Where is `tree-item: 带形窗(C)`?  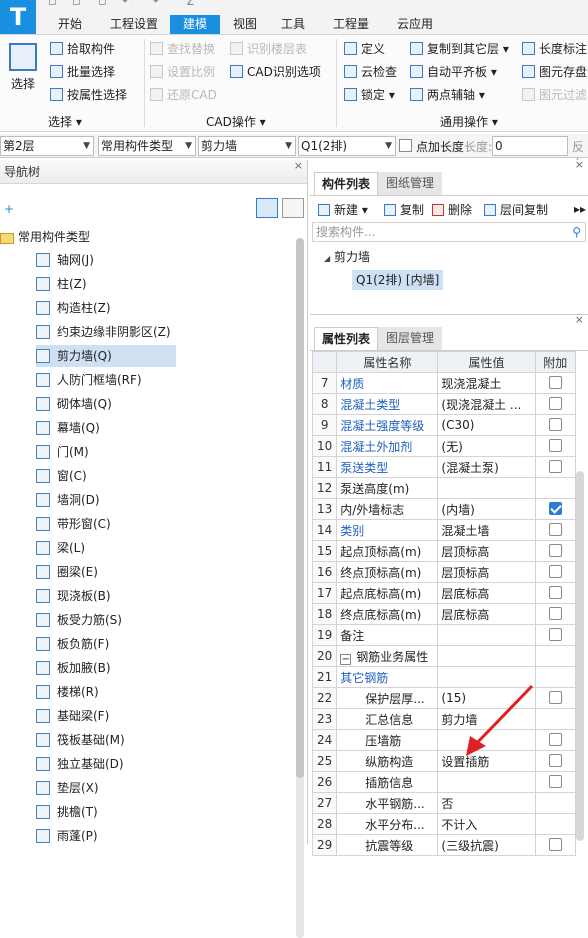
tree-item: 带形窗(C) is located at coordinates (73, 524).